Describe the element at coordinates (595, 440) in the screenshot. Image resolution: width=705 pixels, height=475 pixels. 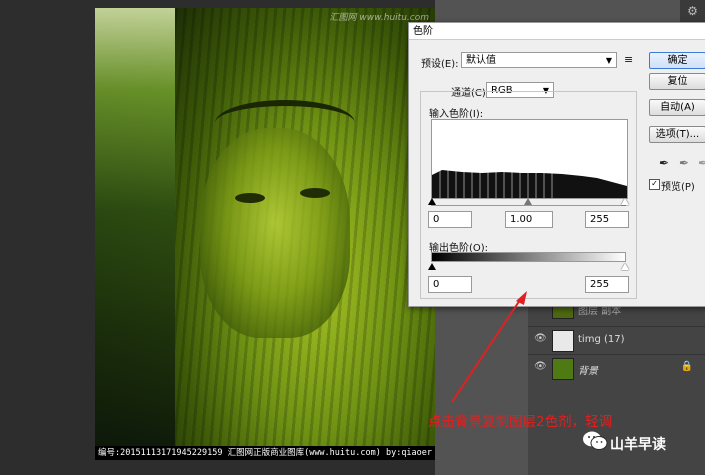
I see `wechat-icon` at that location.